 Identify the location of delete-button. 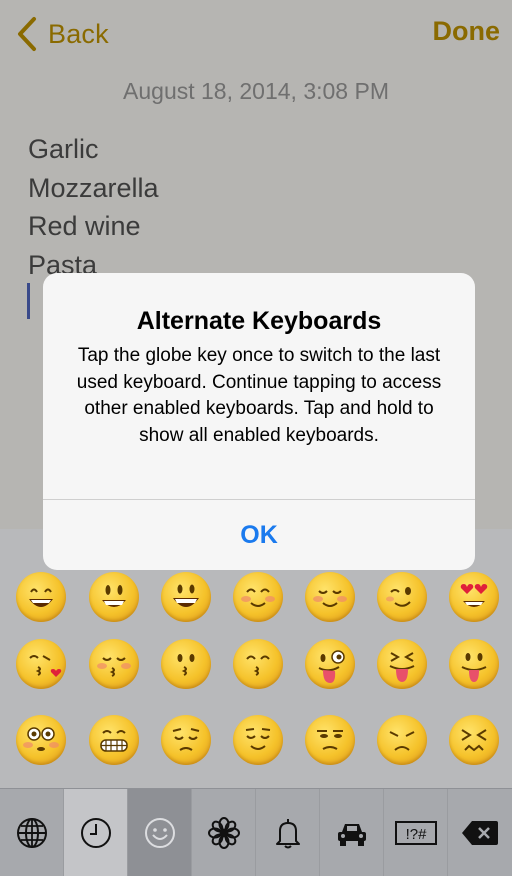
(480, 832).